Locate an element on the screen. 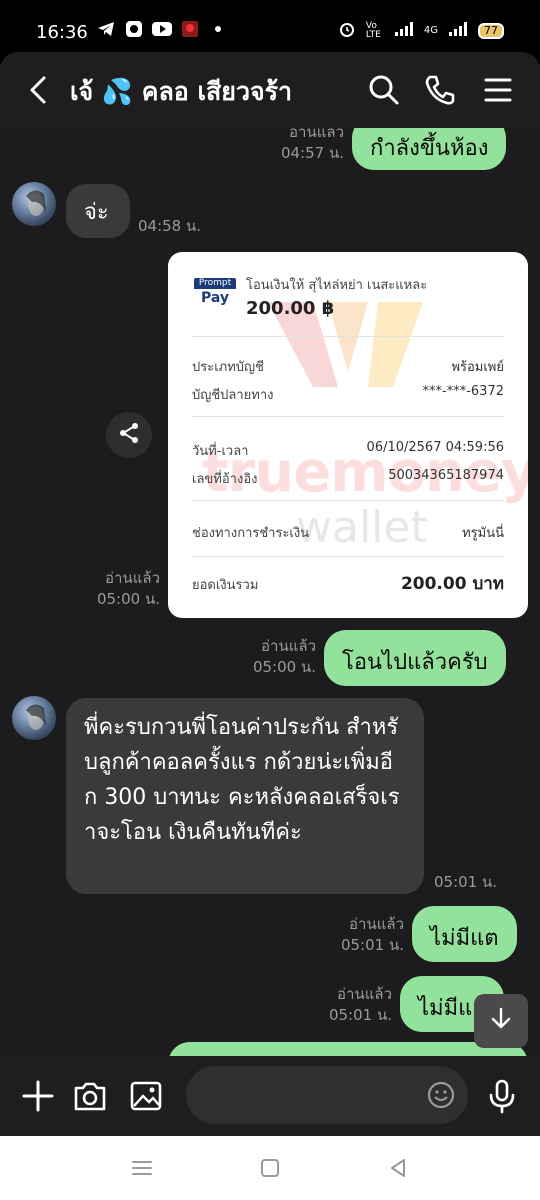 The width and height of the screenshot is (540, 1200). promptpay-logo-top: Prompt is located at coordinates (215, 283).